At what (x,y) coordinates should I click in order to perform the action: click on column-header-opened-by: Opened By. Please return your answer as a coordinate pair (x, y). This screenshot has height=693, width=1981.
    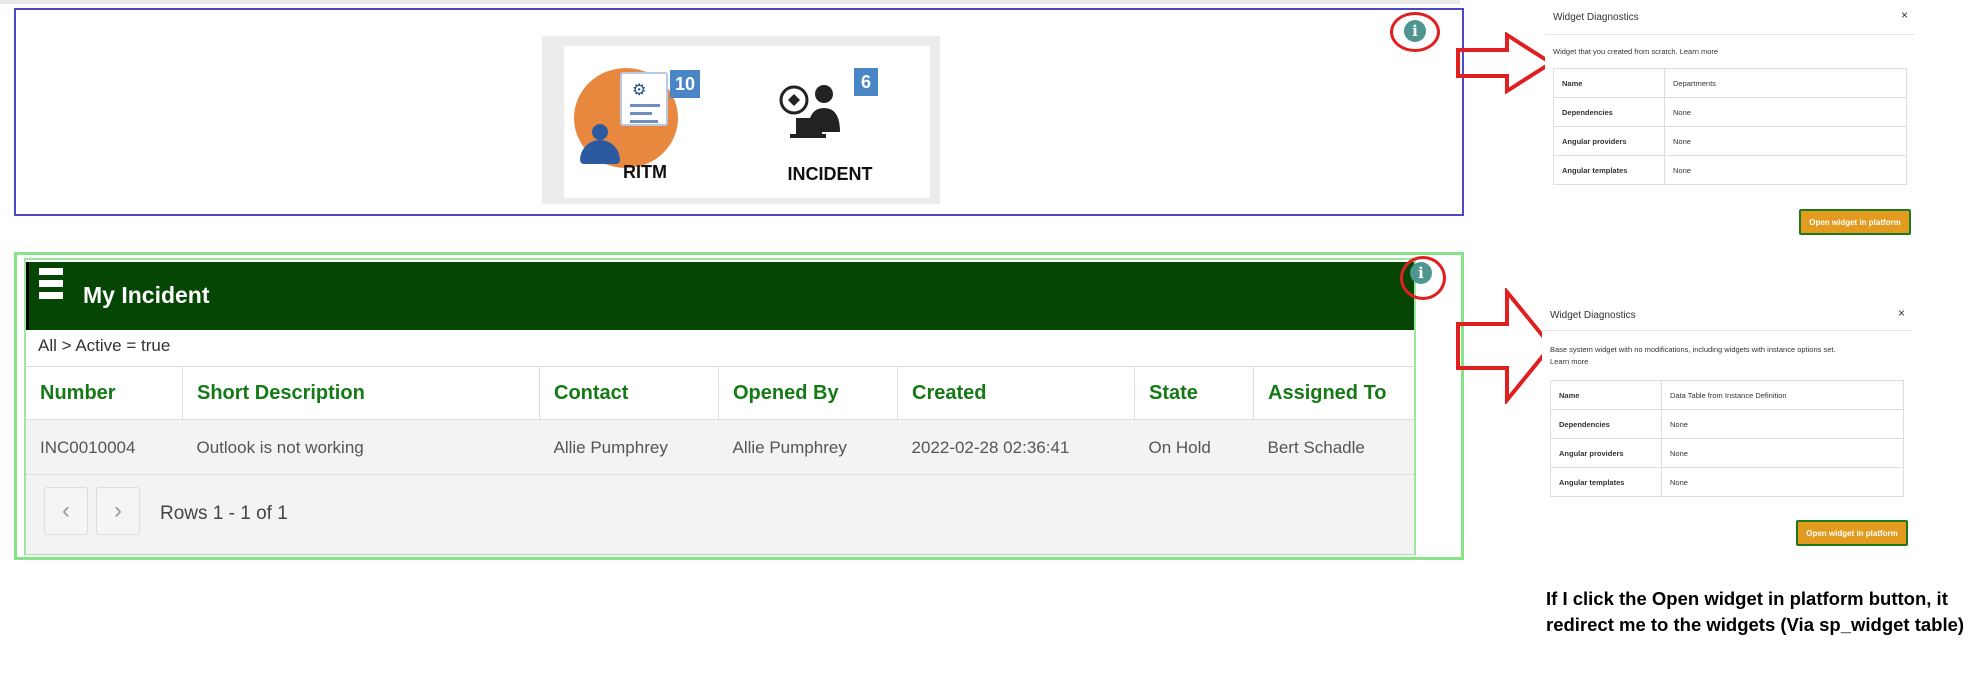
    Looking at the image, I should click on (808, 393).